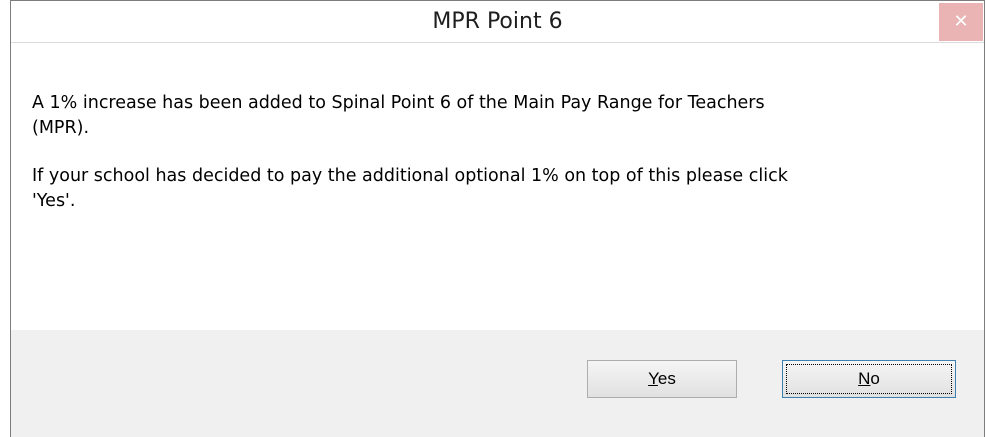 The image size is (987, 437). I want to click on no-button: No, so click(869, 379).